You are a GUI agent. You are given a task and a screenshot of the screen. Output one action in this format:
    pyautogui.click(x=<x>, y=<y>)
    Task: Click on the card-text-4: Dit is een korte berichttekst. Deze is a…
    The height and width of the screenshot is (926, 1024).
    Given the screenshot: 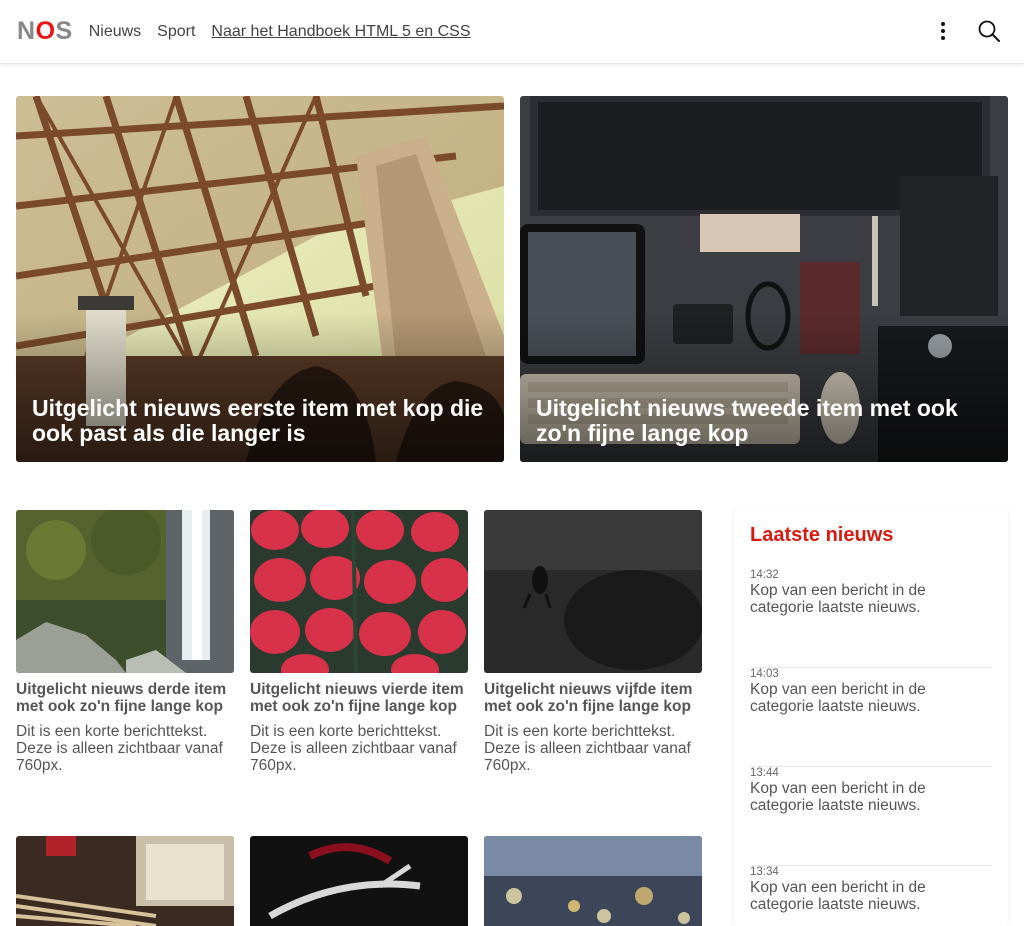 What is the action you would take?
    pyautogui.click(x=353, y=748)
    